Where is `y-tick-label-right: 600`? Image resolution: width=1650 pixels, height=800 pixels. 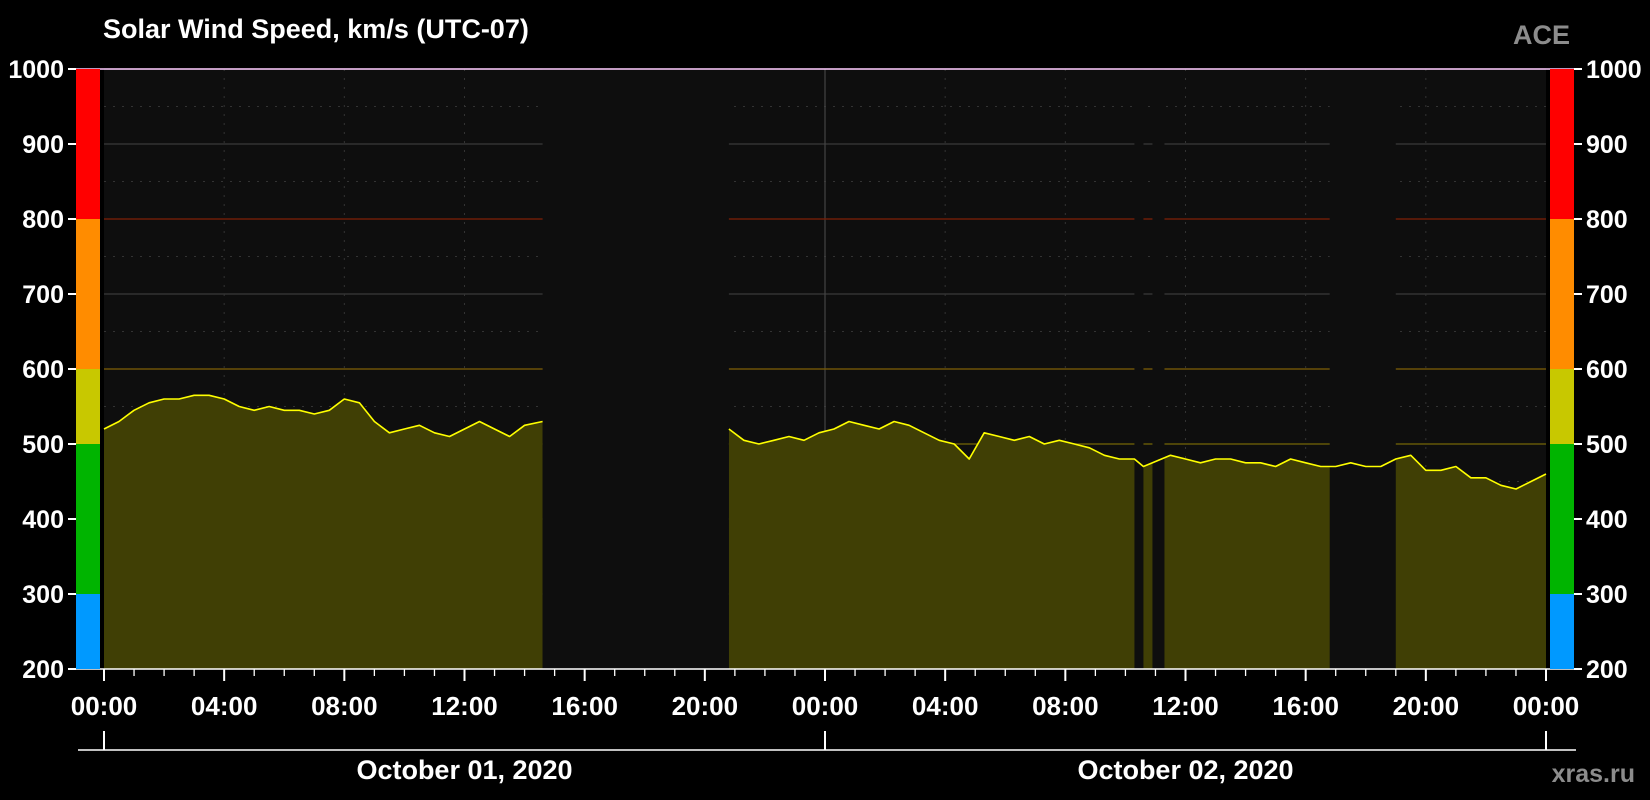
y-tick-label-right: 600 is located at coordinates (1607, 370).